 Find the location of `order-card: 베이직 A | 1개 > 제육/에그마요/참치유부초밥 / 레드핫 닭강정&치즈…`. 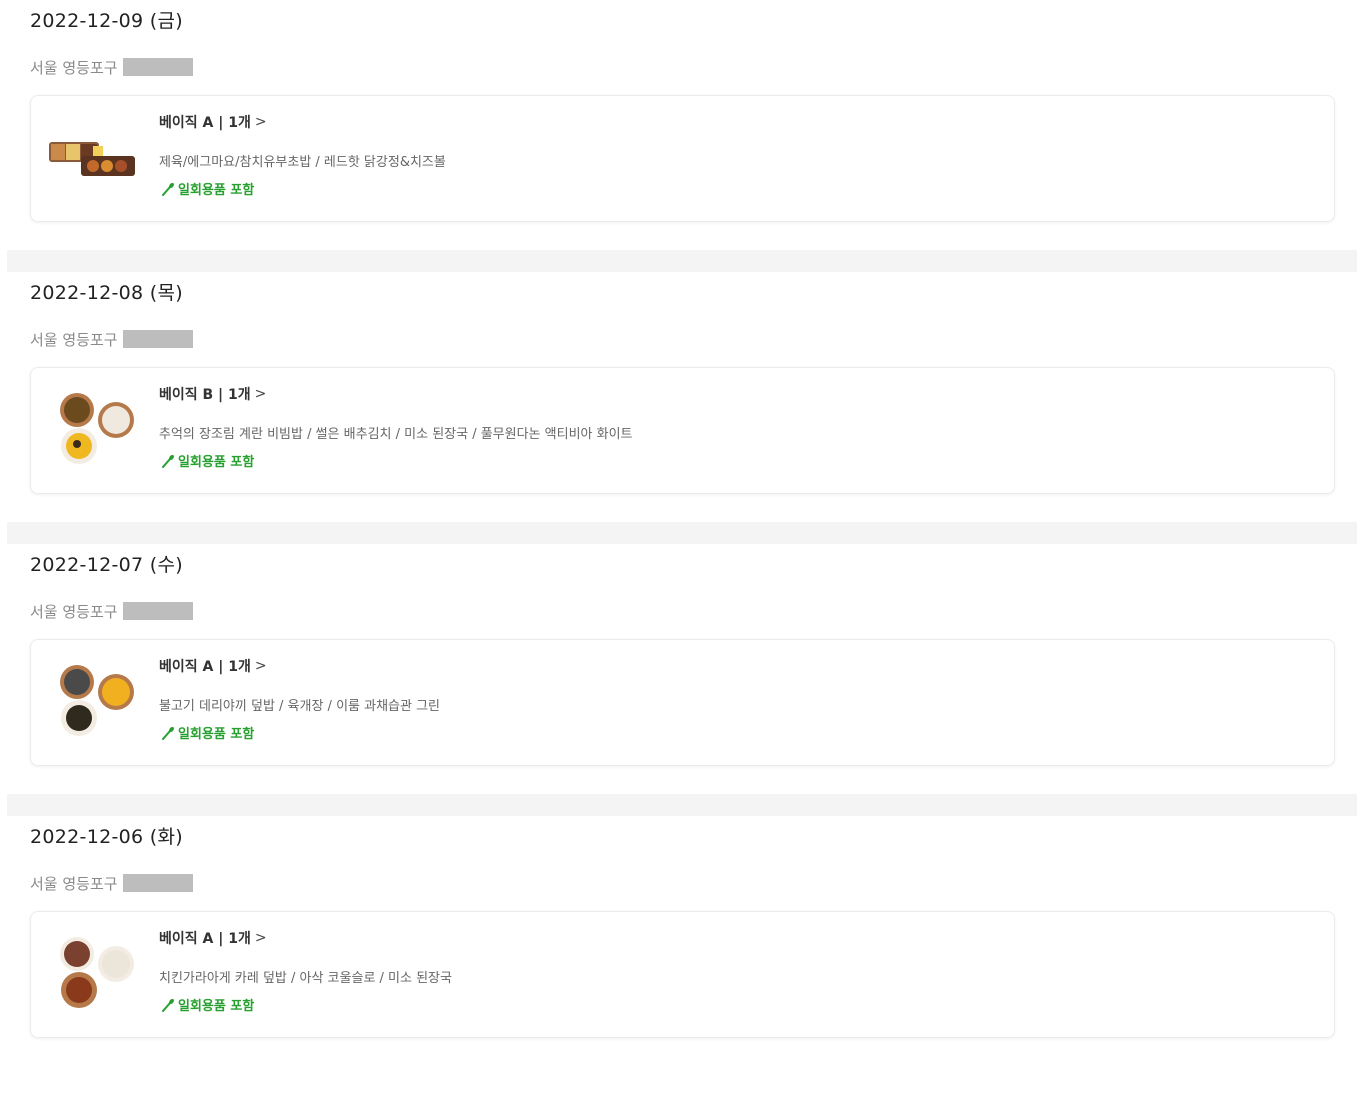

order-card: 베이직 A | 1개 > 제육/에그마요/참치유부초밥 / 레드핫 닭강정&치즈… is located at coordinates (682, 158).